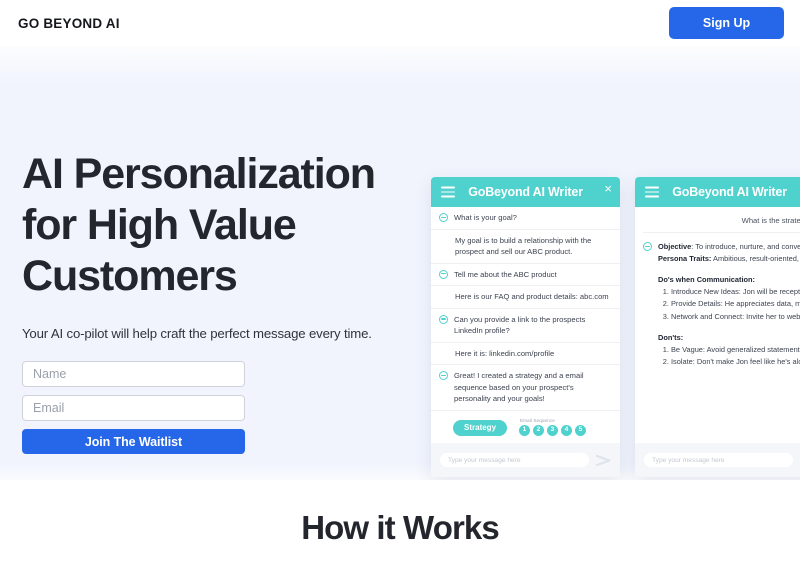 This screenshot has width=800, height=576. Describe the element at coordinates (159, 225) in the screenshot. I see `hero-title-line-2: for High Value` at that location.